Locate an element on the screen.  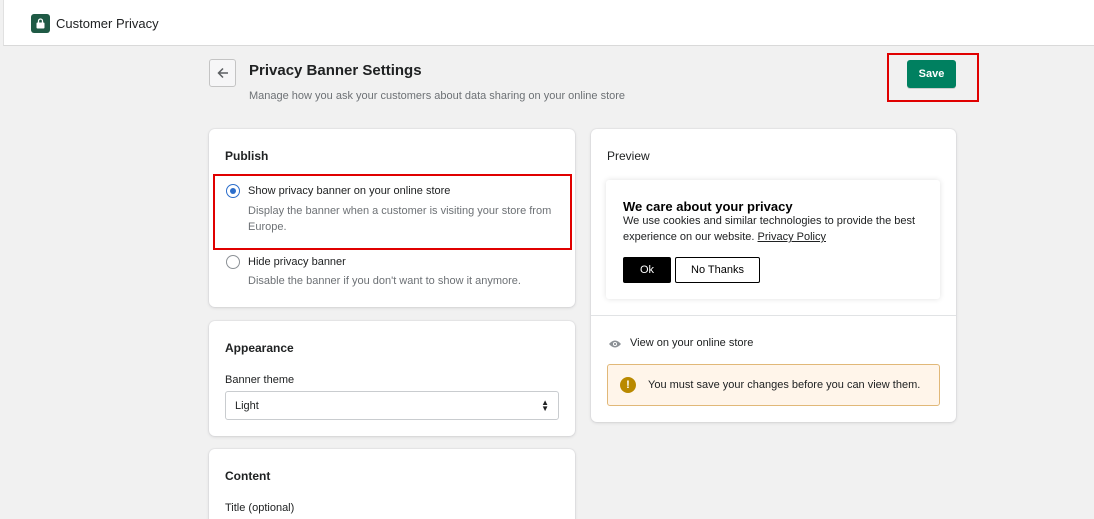
select-arrows-icon: ▲ ▼ is located at coordinates (545, 405).